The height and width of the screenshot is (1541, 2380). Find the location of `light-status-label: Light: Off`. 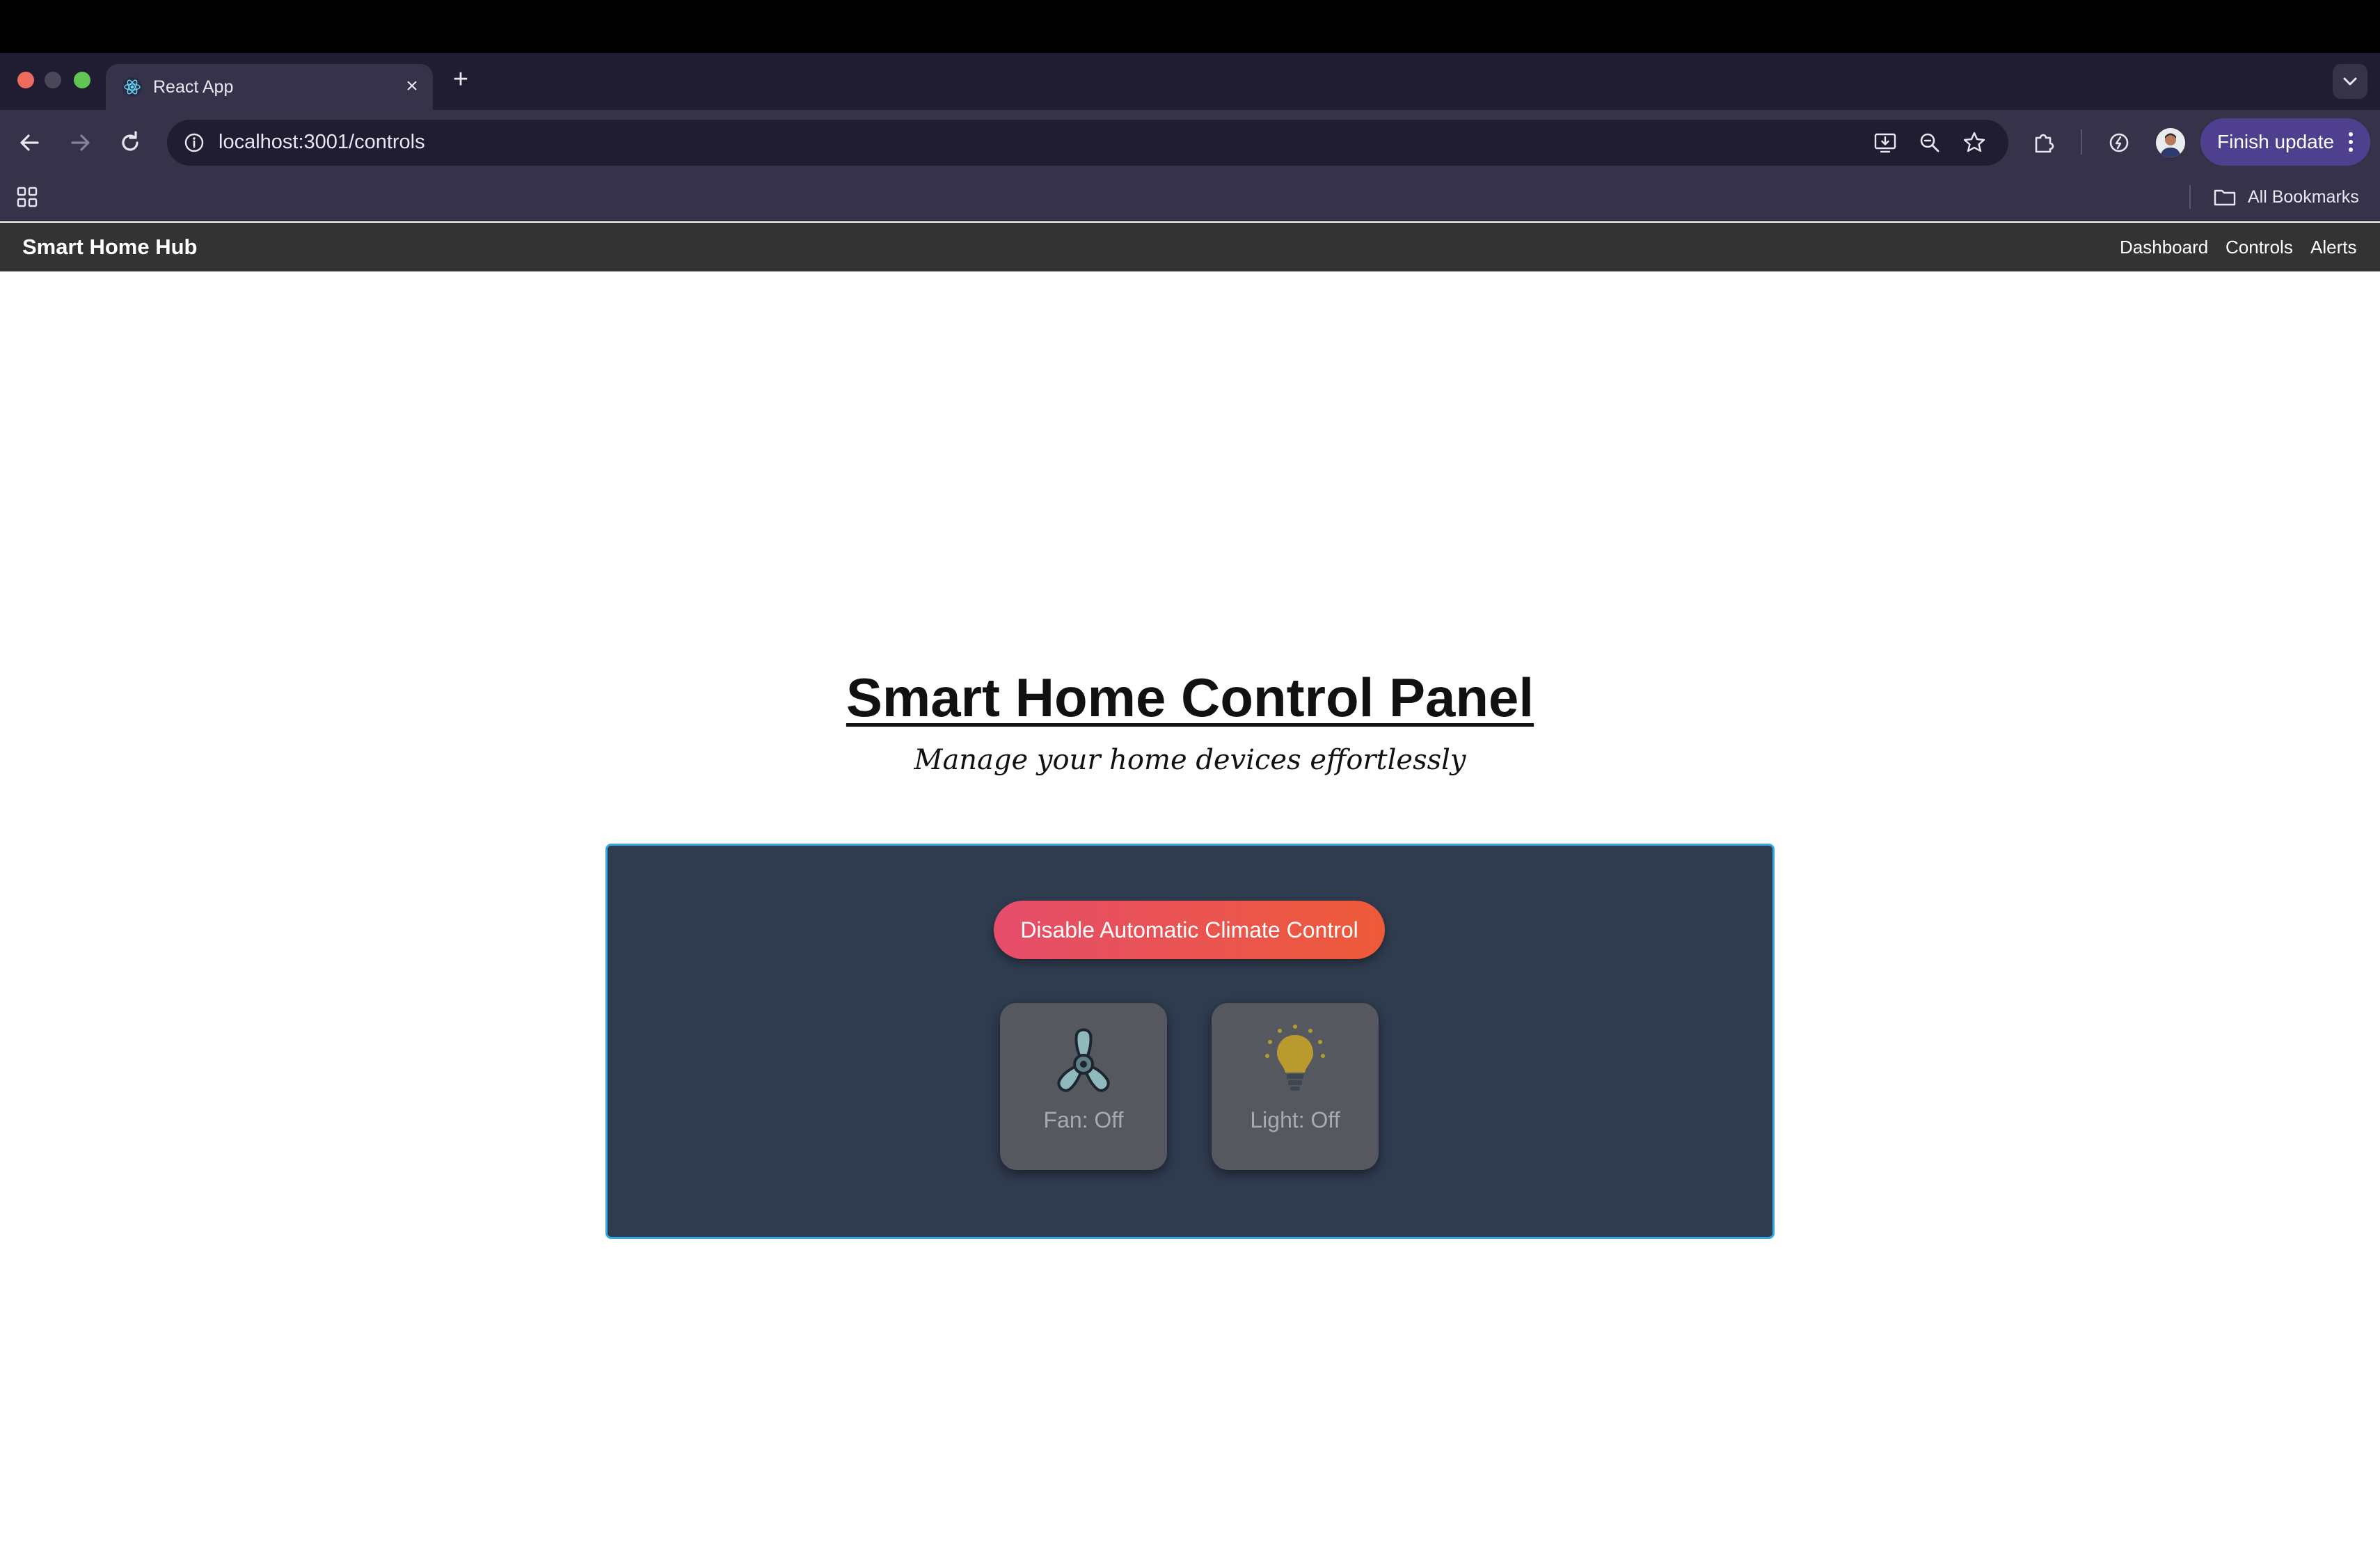

light-status-label: Light: Off is located at coordinates (1295, 1119).